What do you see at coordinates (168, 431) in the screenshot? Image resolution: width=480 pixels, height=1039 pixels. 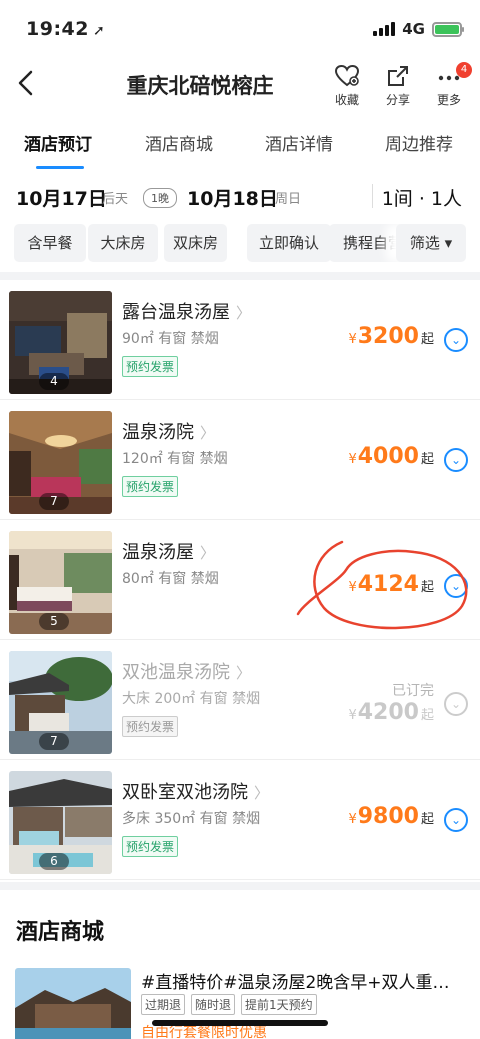 I see `room-name: 温泉汤院〉` at bounding box center [168, 431].